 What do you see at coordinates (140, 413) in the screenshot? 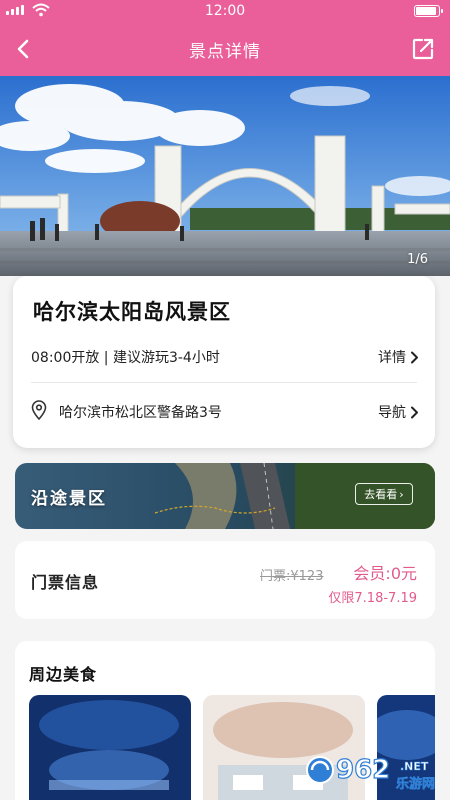
I see `address: 哈尔滨市松北区警备路3号` at bounding box center [140, 413].